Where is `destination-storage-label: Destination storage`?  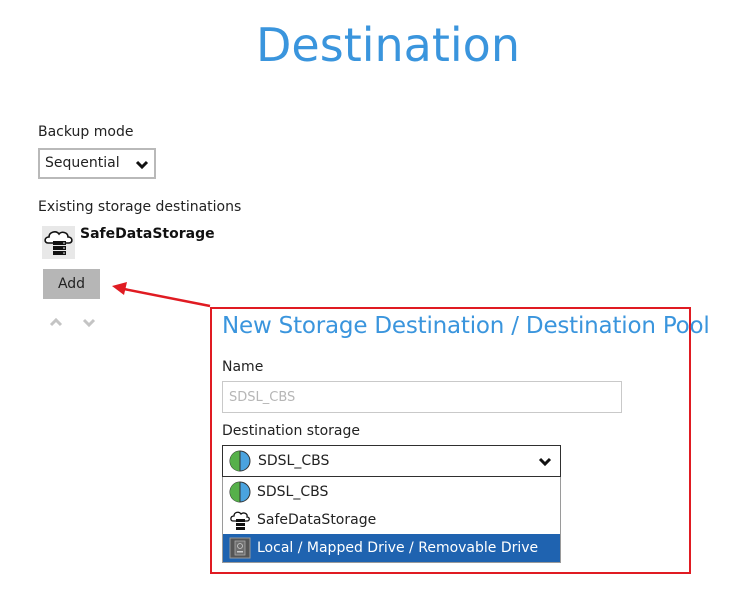
destination-storage-label: Destination storage is located at coordinates (291, 431).